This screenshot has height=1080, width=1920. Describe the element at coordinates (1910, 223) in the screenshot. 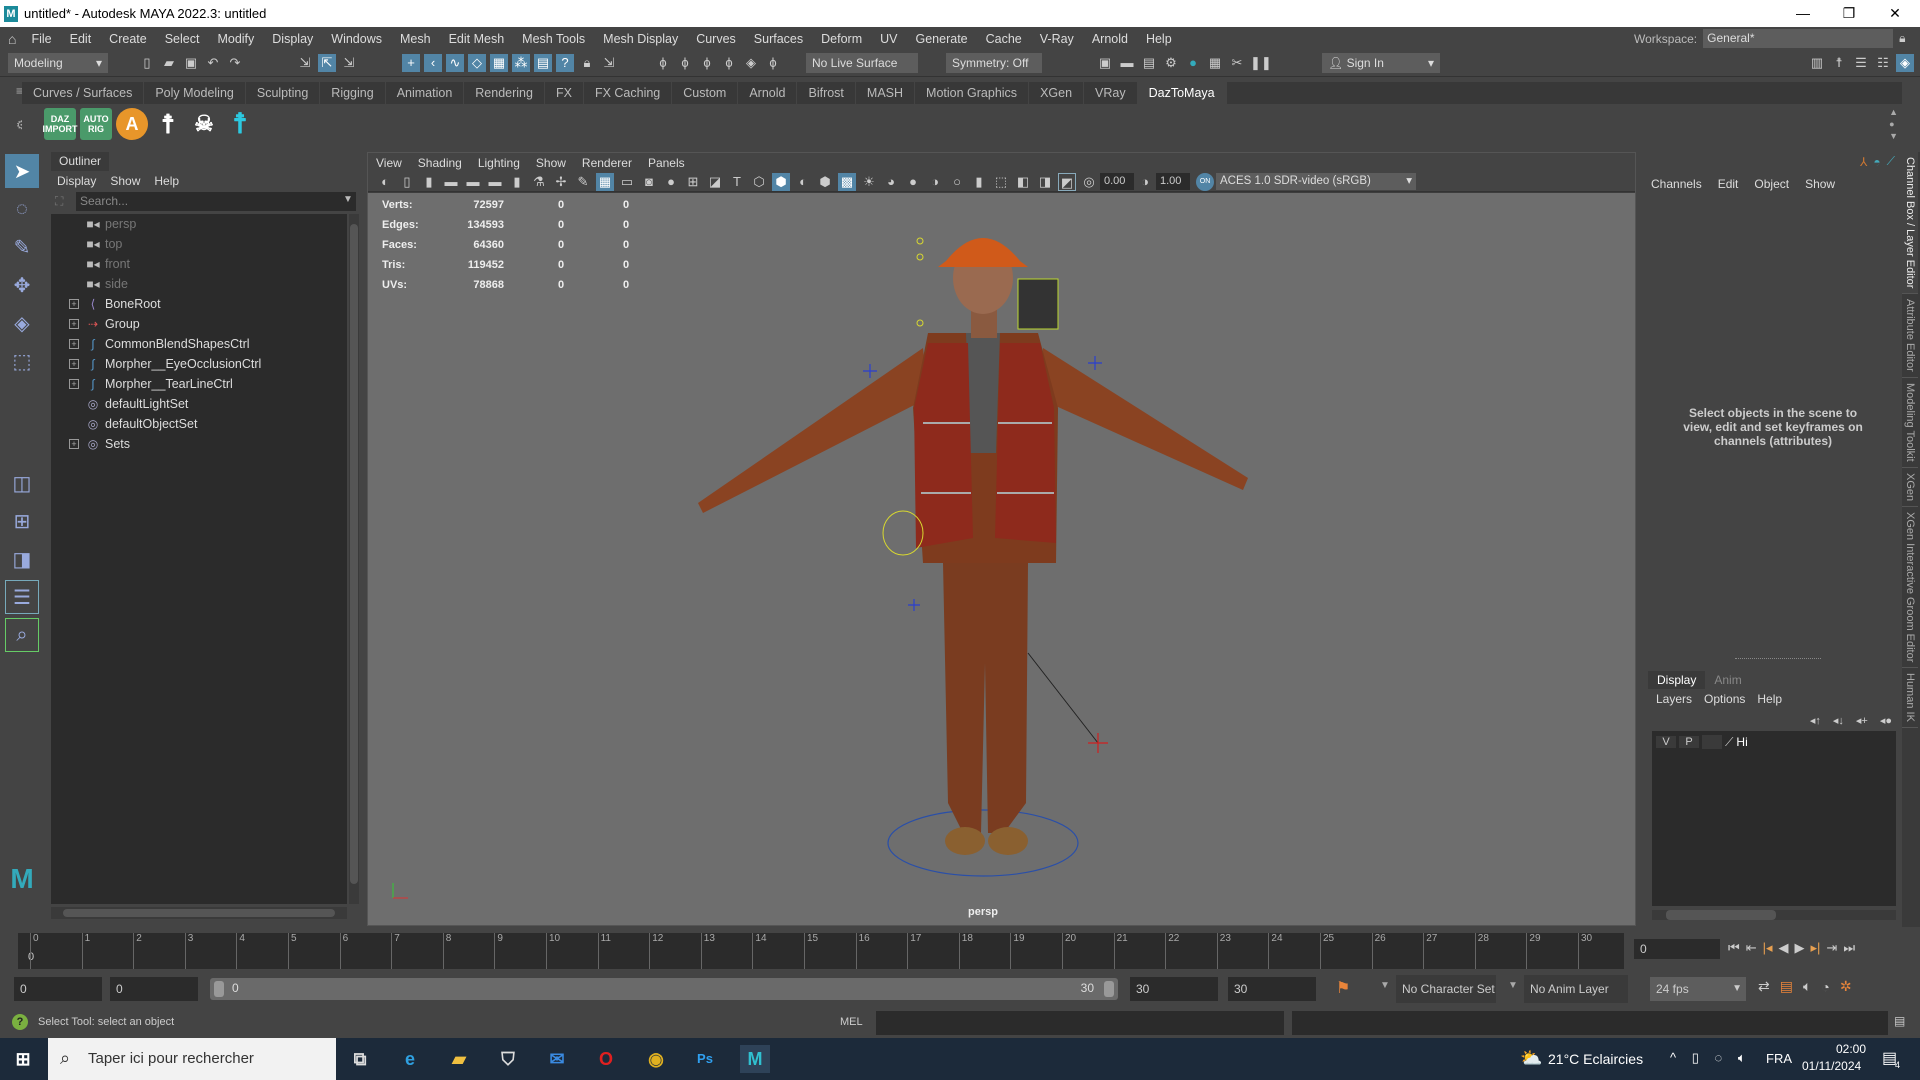

I see `side-tab-channel-box-layer-editor: Channel Box / Layer Editor` at that location.